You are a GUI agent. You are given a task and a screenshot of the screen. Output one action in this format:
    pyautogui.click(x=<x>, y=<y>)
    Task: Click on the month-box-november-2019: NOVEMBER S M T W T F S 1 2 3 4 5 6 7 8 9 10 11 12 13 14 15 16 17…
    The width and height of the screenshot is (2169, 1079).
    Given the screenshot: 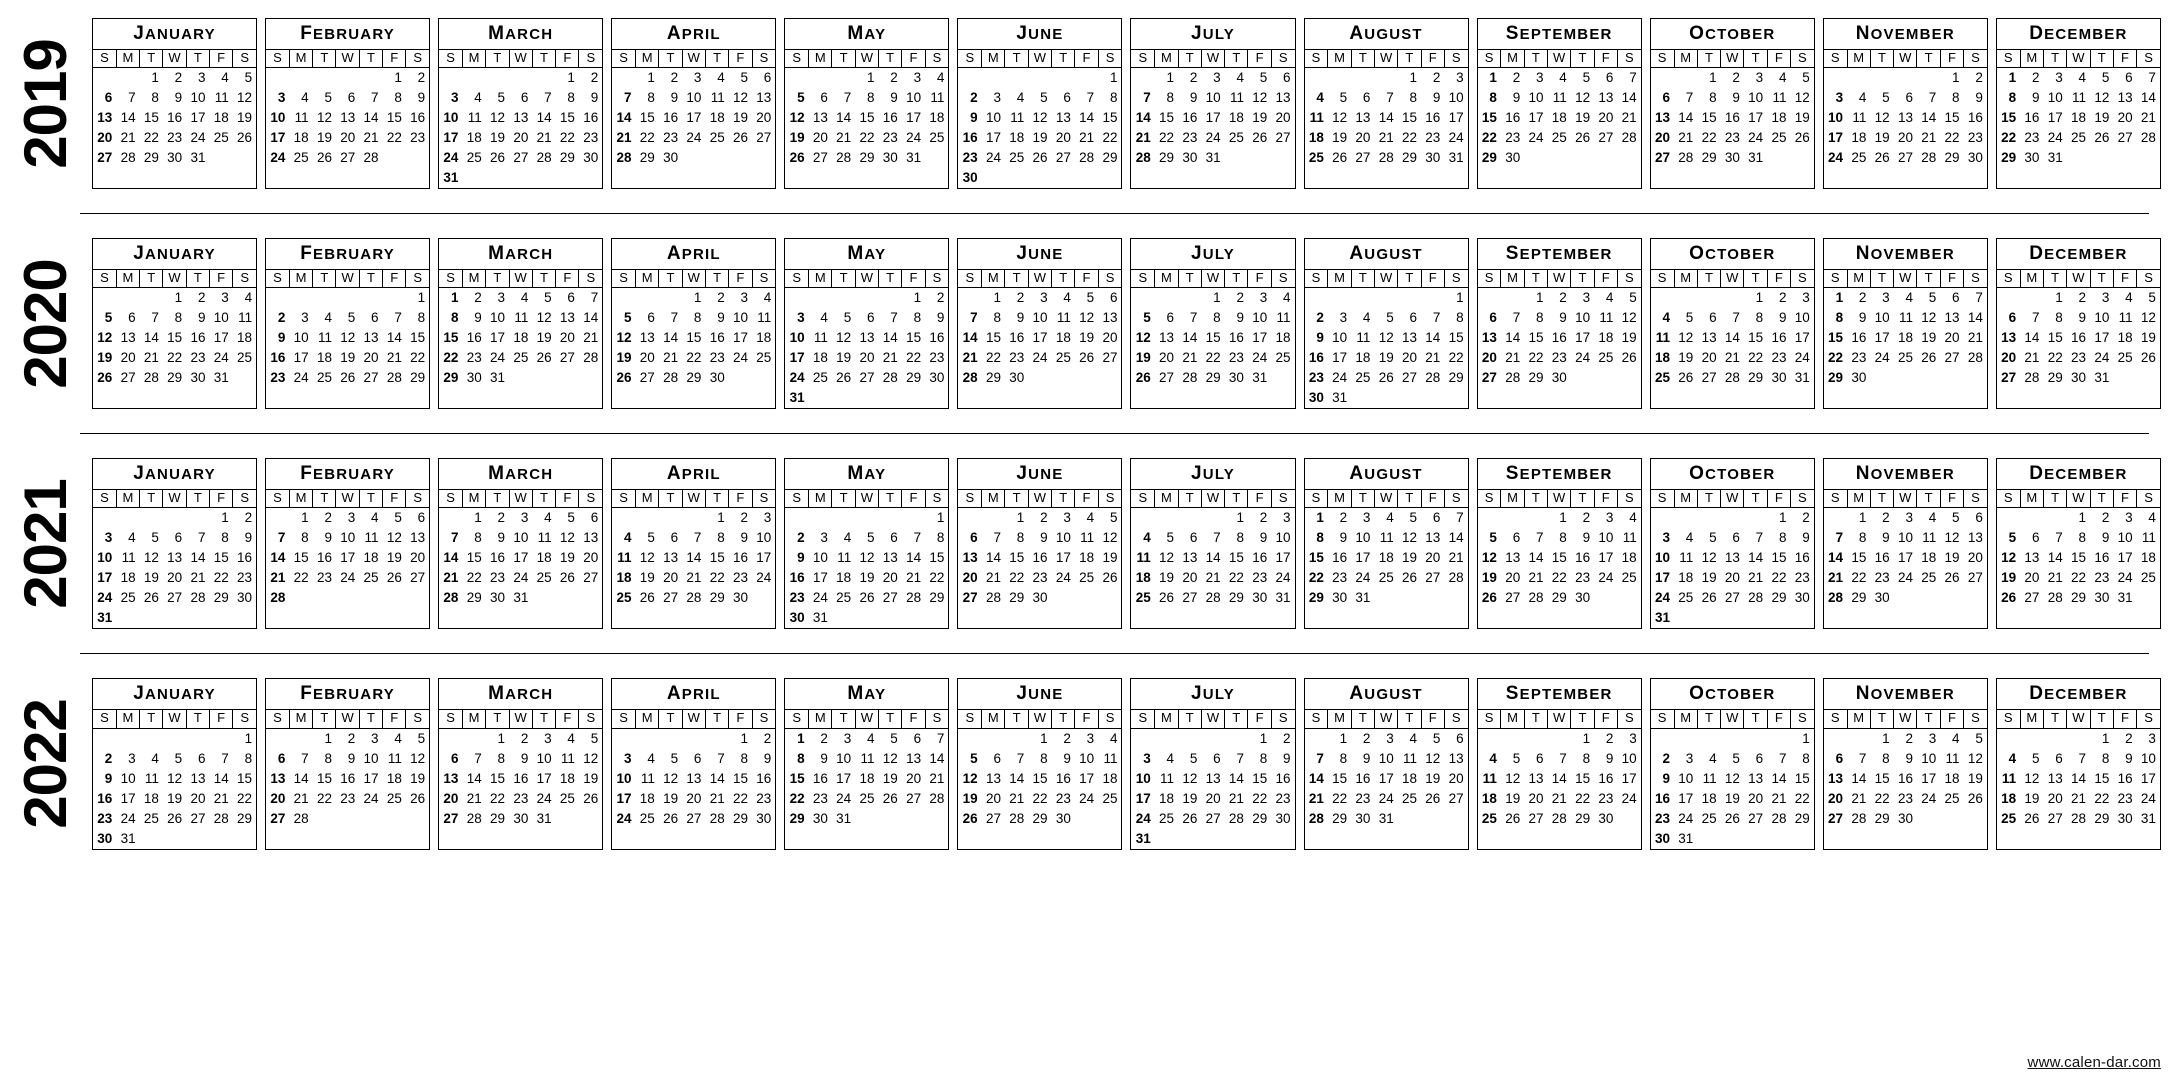 What is the action you would take?
    pyautogui.click(x=1905, y=104)
    